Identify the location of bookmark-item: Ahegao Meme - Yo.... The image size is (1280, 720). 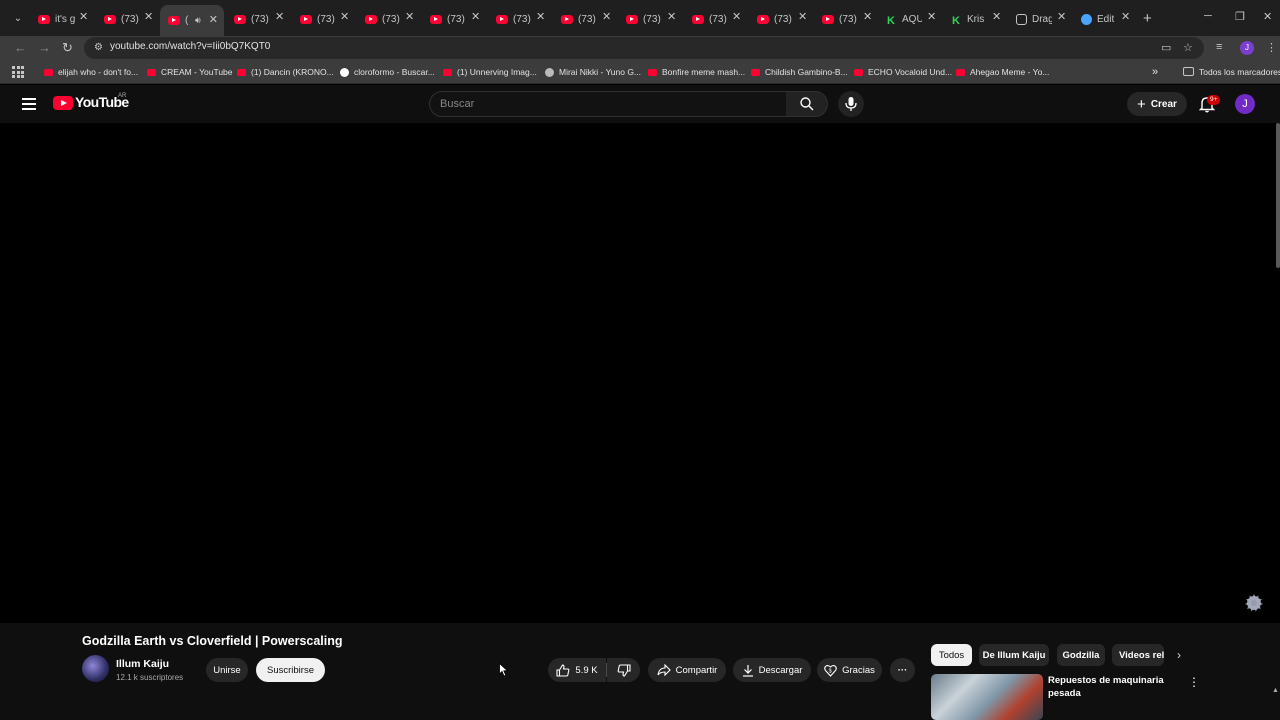
(1002, 72).